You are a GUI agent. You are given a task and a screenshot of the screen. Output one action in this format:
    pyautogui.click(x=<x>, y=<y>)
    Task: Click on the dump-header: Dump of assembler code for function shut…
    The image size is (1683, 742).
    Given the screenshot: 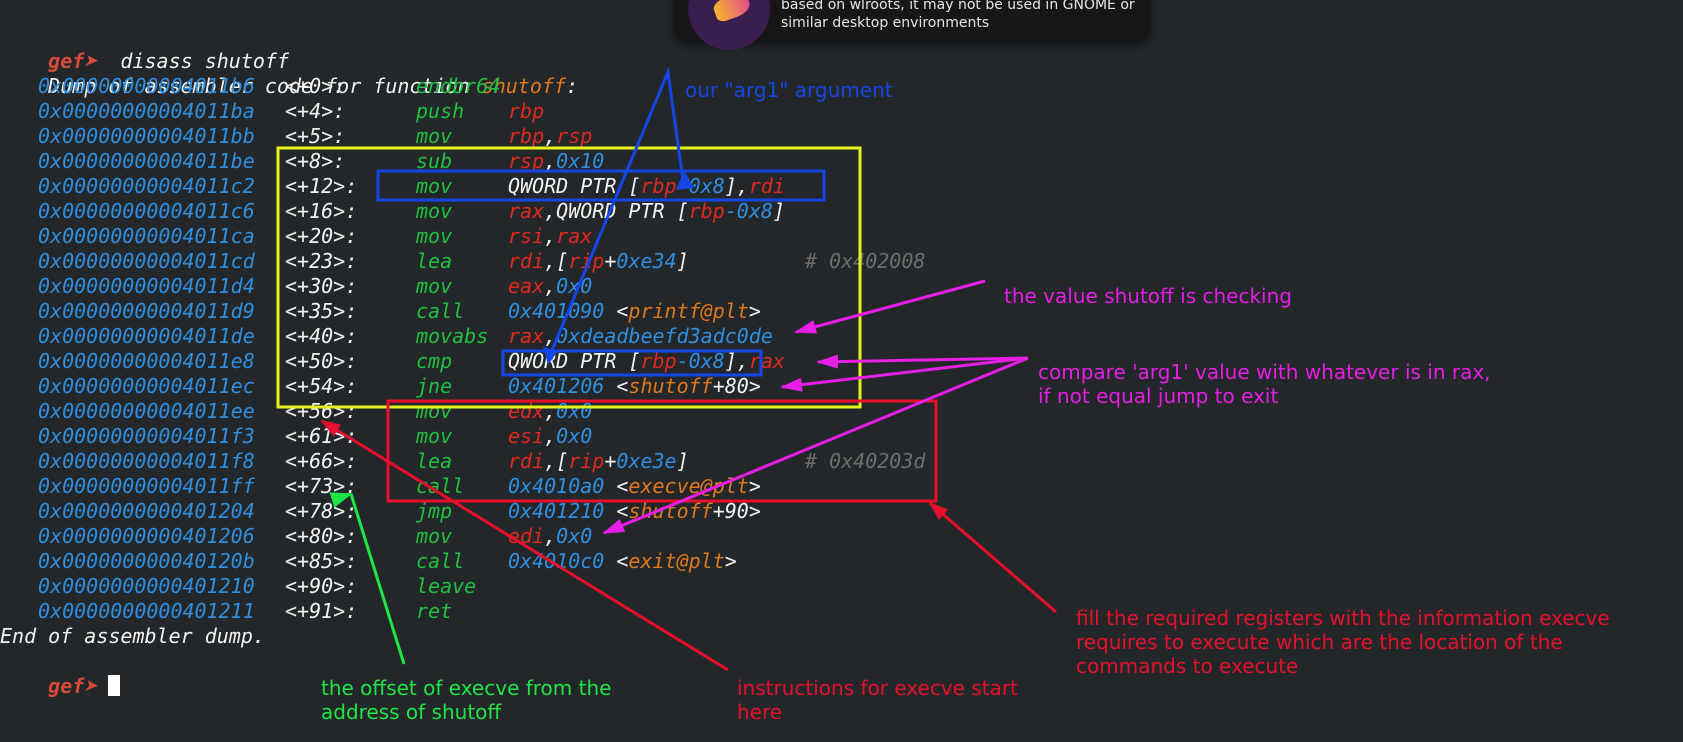 What is the action you would take?
    pyautogui.click(x=289, y=73)
    